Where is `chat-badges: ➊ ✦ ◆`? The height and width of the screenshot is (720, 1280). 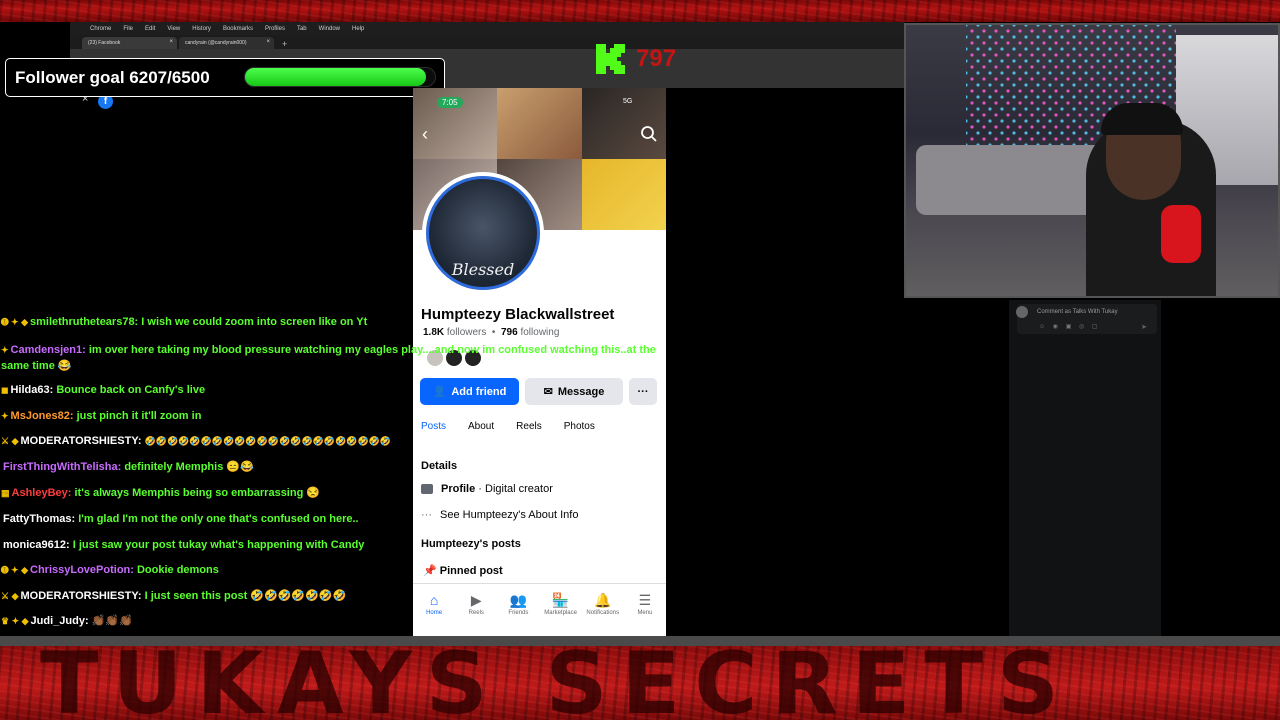 chat-badges: ➊ ✦ ◆ is located at coordinates (15, 322).